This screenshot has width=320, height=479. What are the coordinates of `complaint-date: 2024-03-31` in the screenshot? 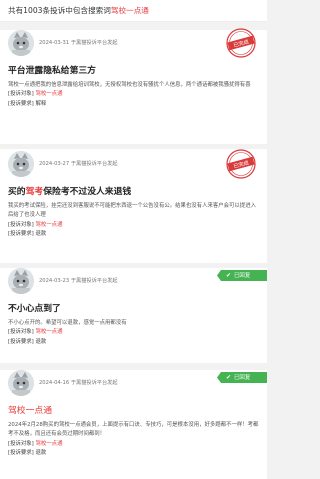 It's located at (54, 43).